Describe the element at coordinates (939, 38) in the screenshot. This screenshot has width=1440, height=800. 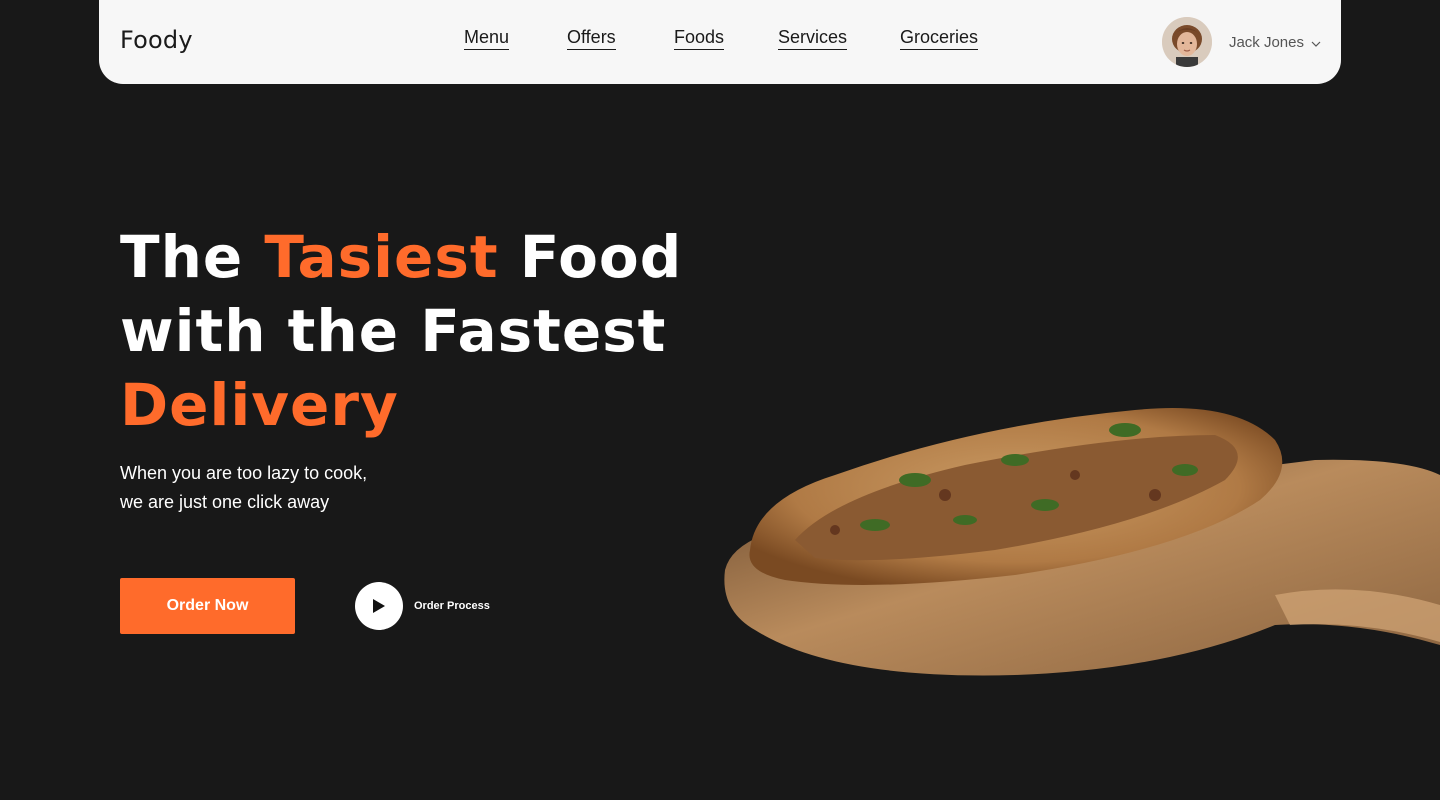
I see `nav-link-groceries: Groceries` at that location.